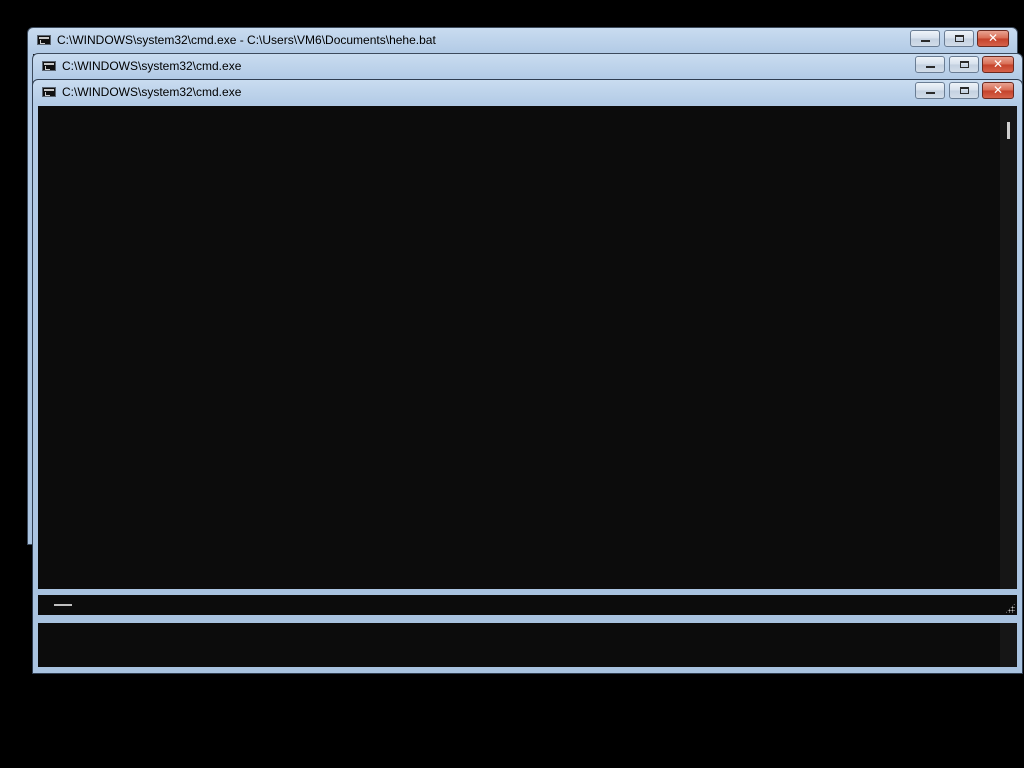  Describe the element at coordinates (527, 605) in the screenshot. I see `status-strip` at that location.